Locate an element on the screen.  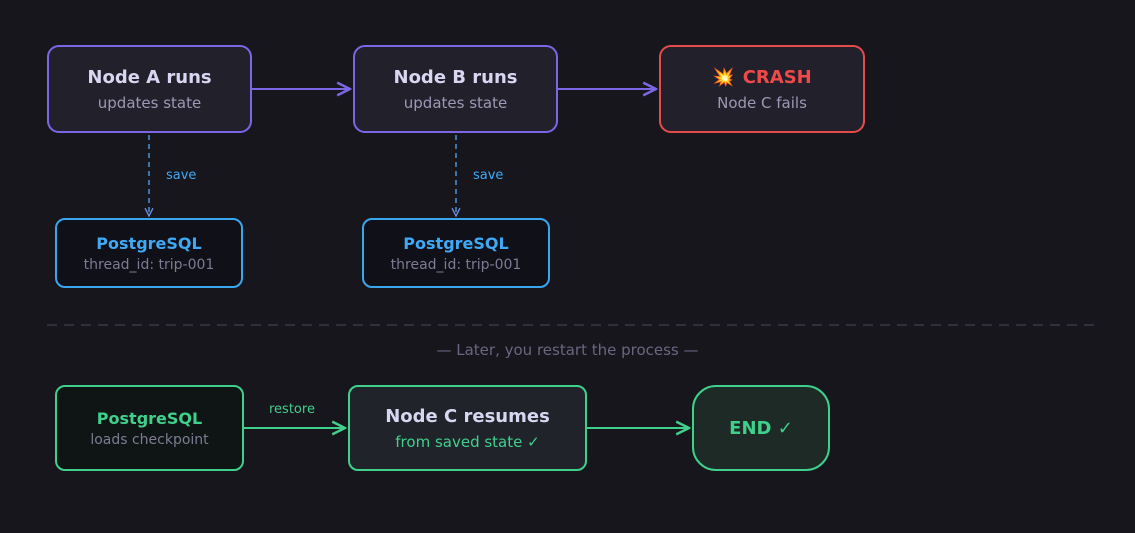
end-title: END ✓ is located at coordinates (761, 428).